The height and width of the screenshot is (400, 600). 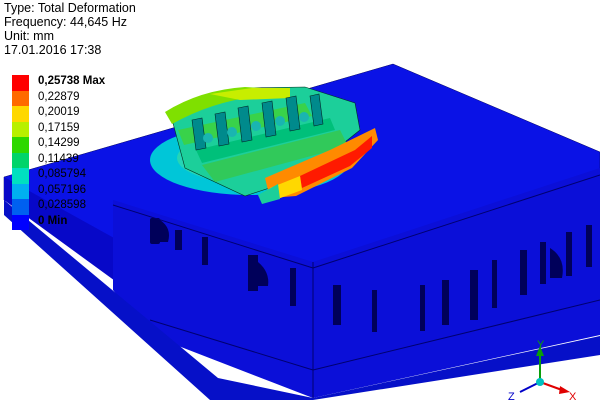 What do you see at coordinates (540, 382) in the screenshot?
I see `triad-origin` at bounding box center [540, 382].